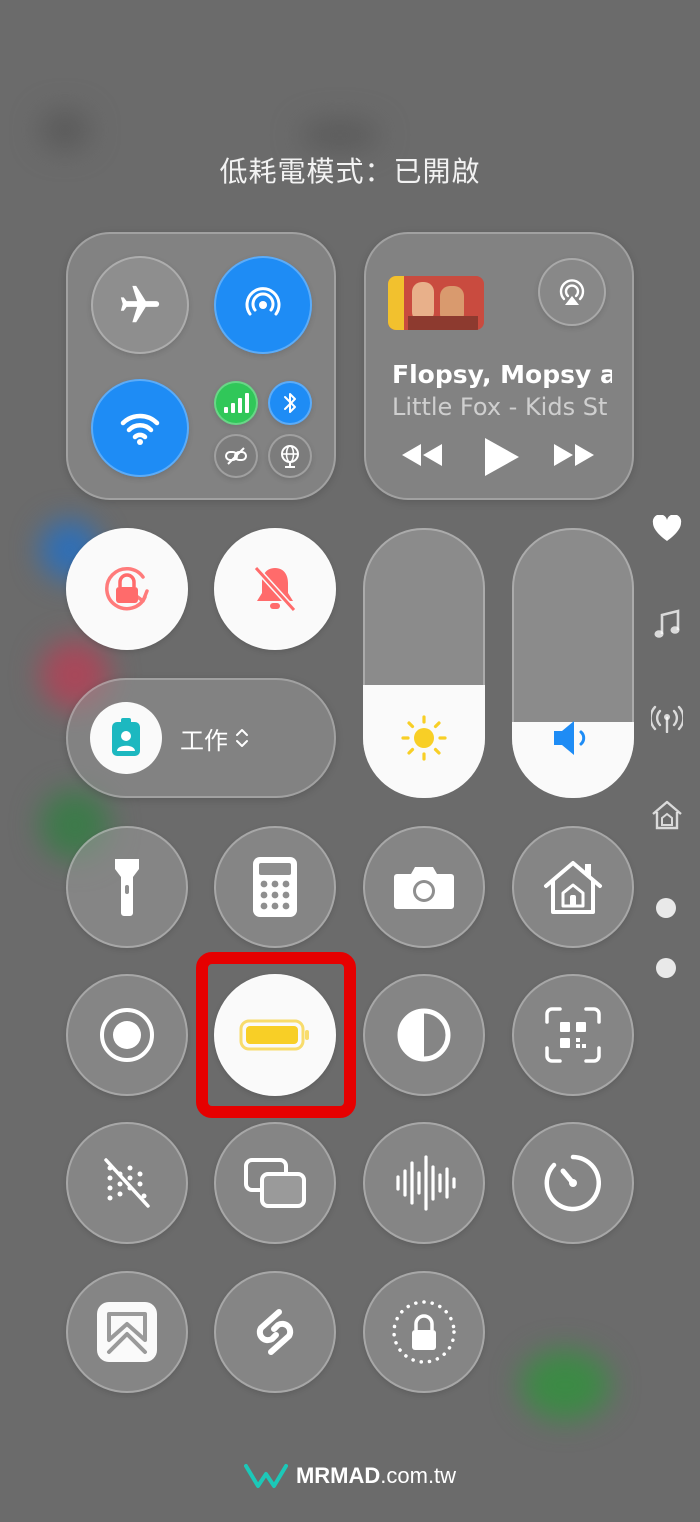 This screenshot has height=1522, width=700. I want to click on airplane-icon, so click(140, 304).